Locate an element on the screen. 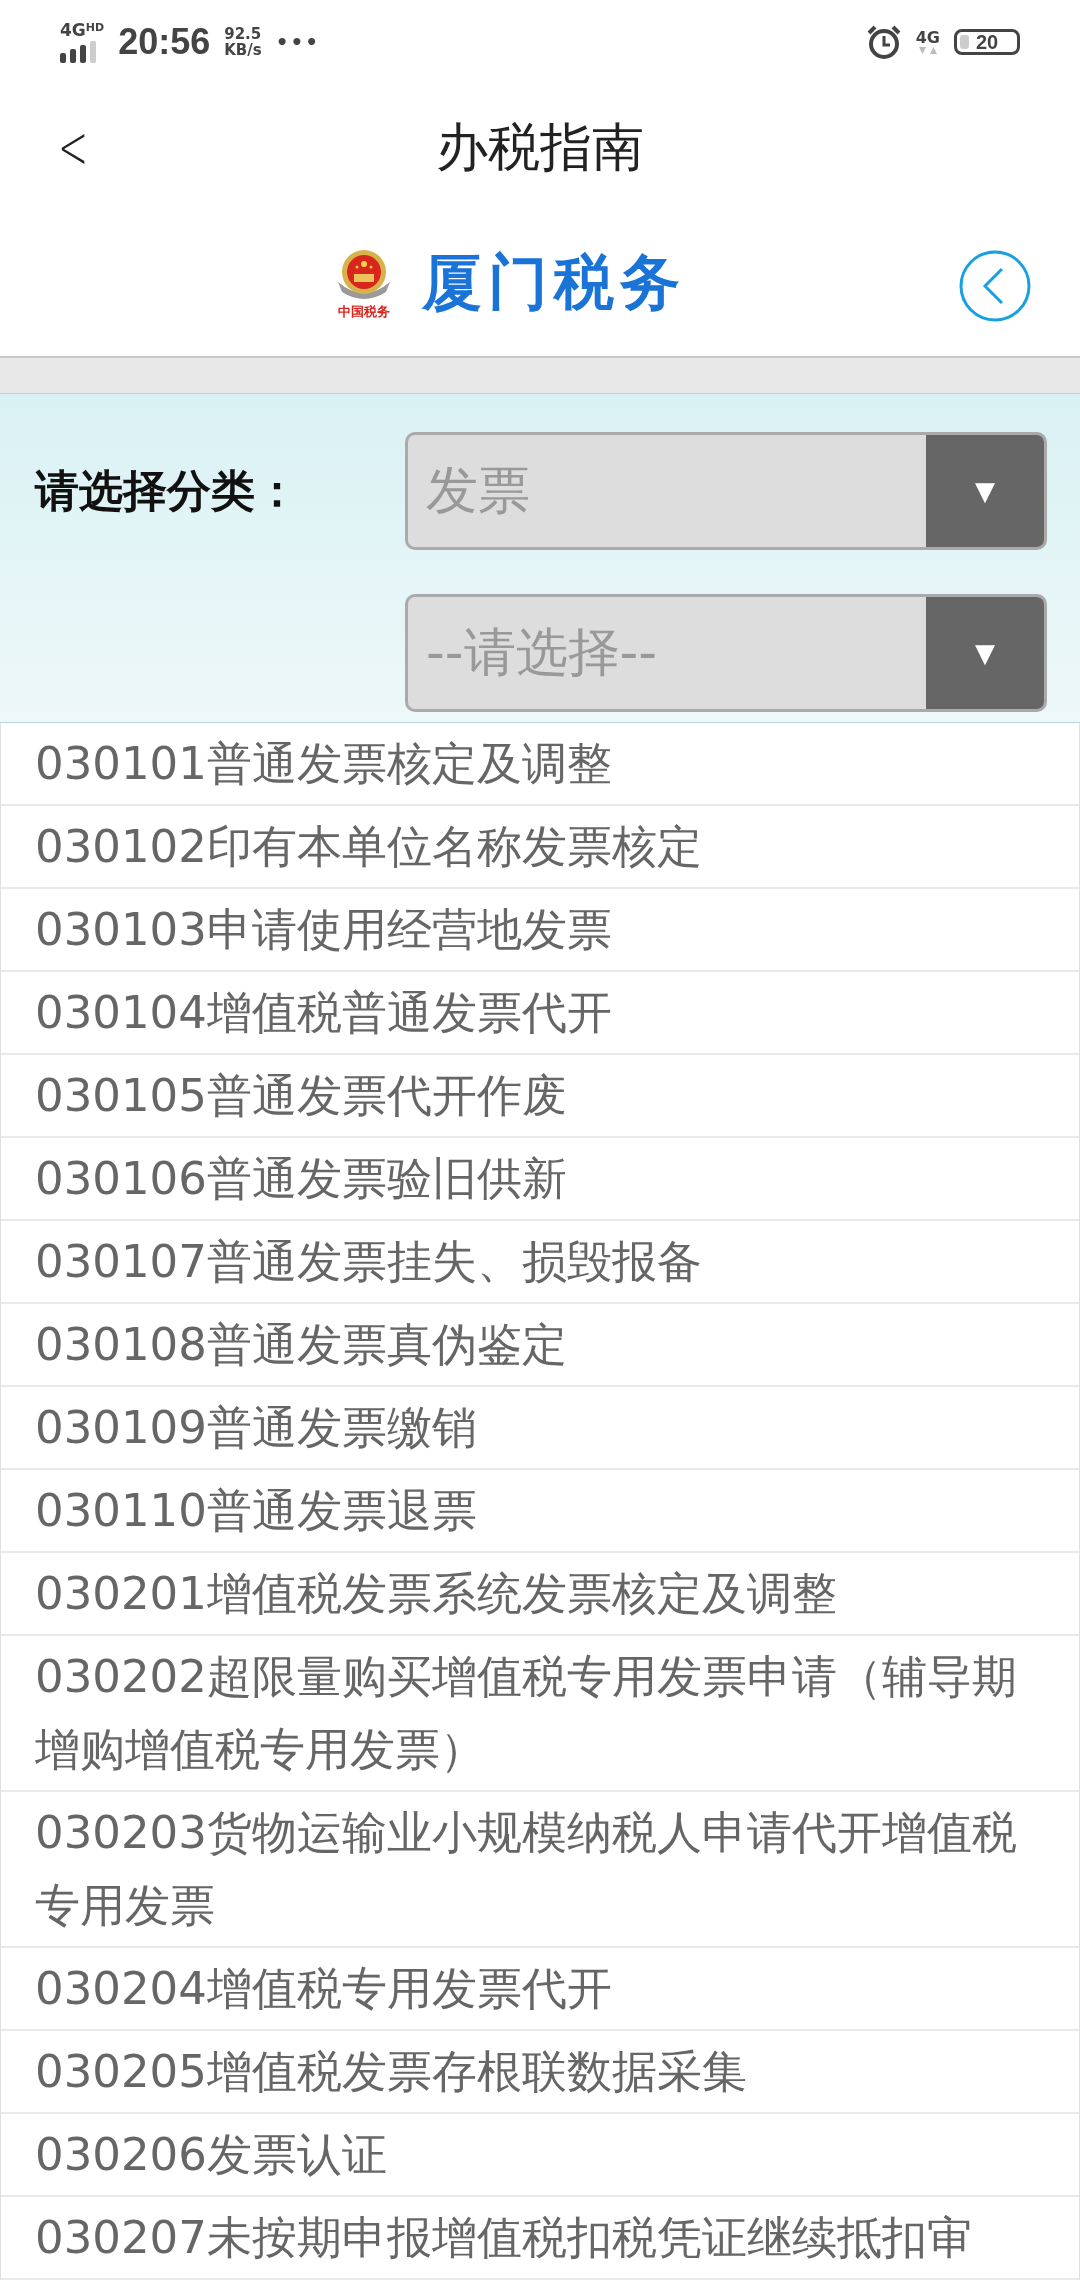 This screenshot has height=2280, width=1080. clock-time: 20:56 is located at coordinates (164, 42).